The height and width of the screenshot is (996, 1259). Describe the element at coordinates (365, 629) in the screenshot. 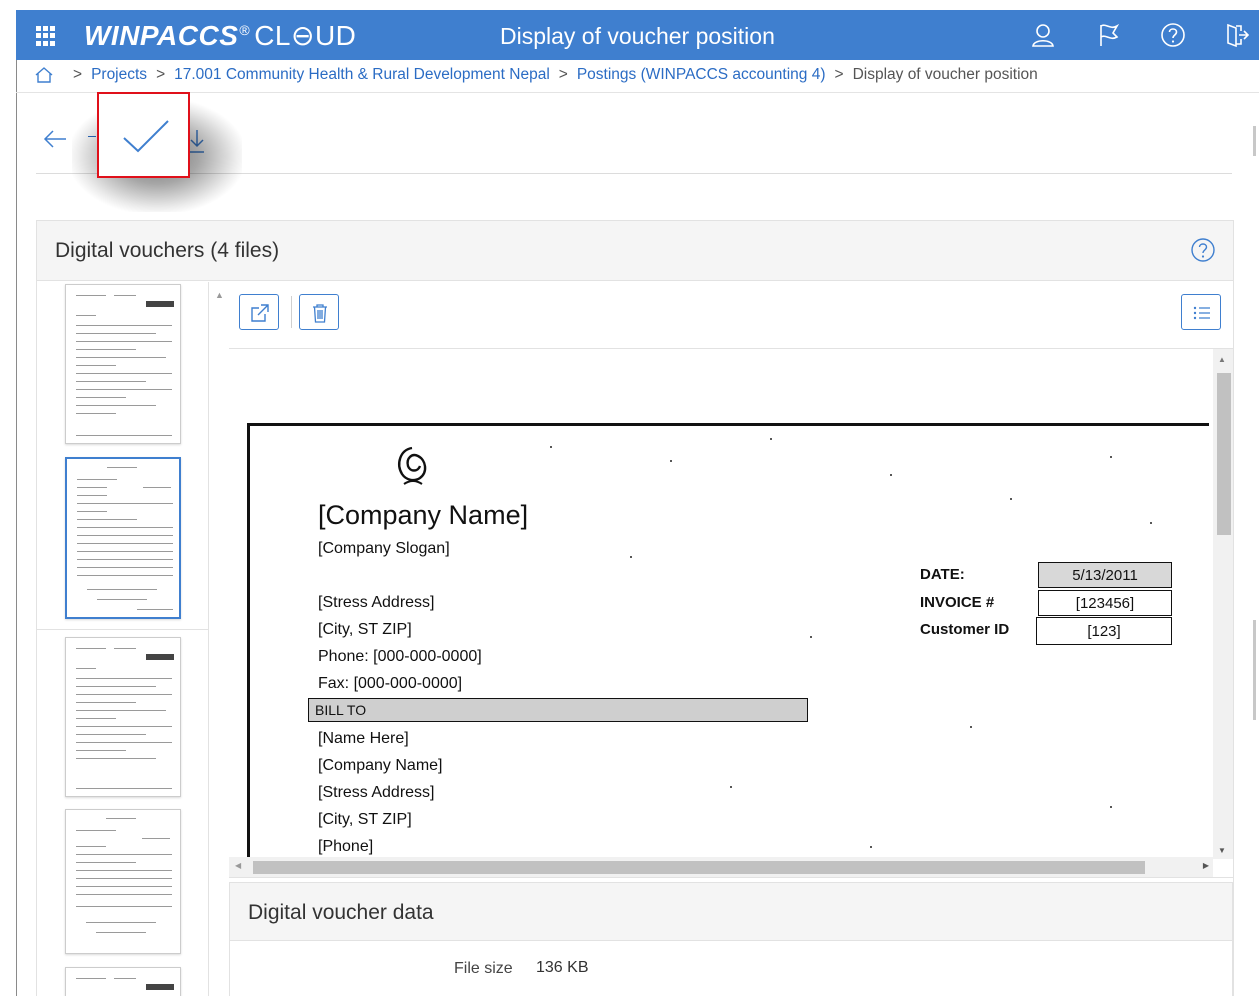

I see `invoice-address-line: [City, ST ZIP]` at that location.